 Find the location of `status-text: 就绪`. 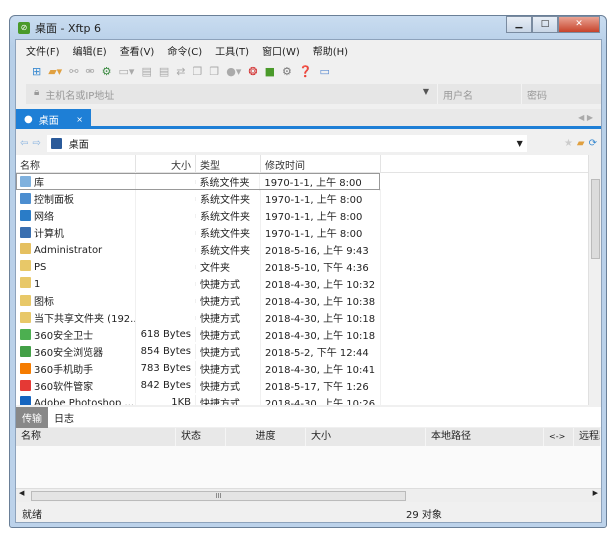

status-text: 就绪 is located at coordinates (32, 515).